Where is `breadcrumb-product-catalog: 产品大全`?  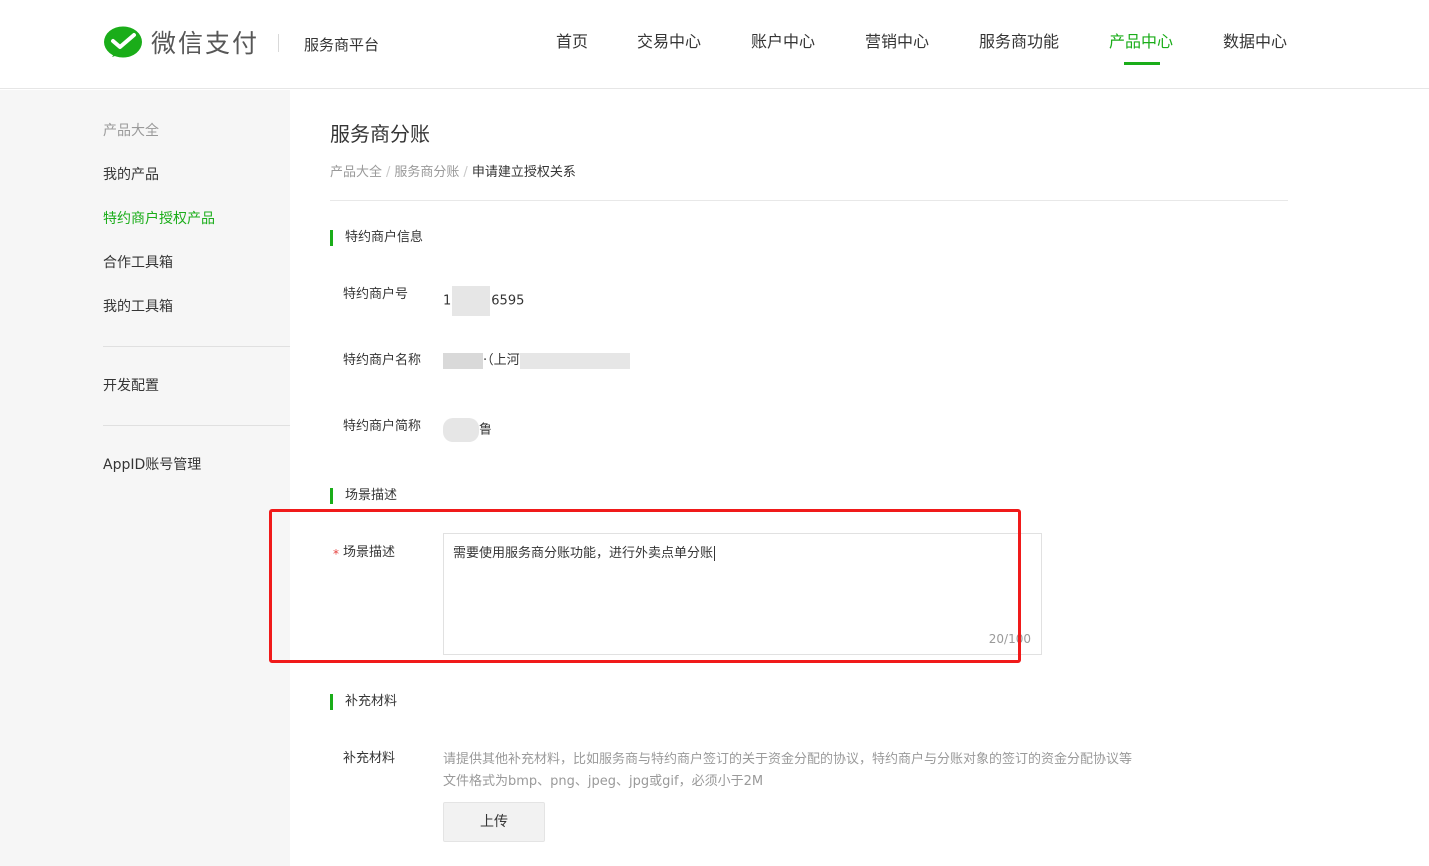
breadcrumb-product-catalog: 产品大全 is located at coordinates (356, 172).